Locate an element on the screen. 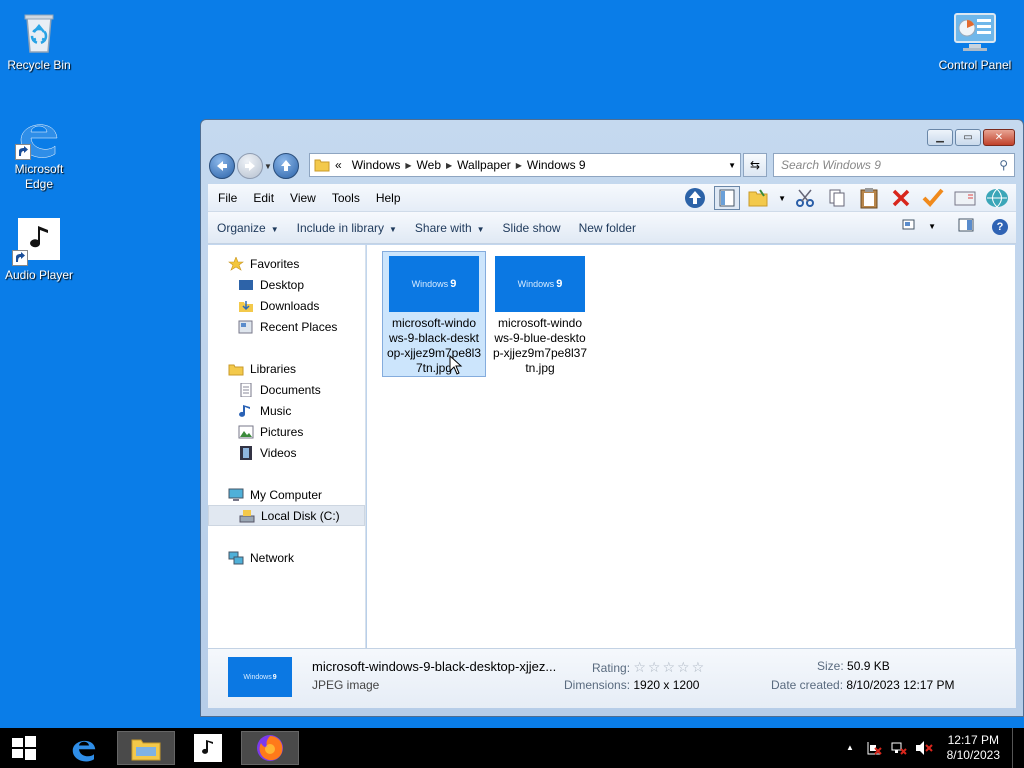  taskbar-audio-player is located at coordinates (208, 748).